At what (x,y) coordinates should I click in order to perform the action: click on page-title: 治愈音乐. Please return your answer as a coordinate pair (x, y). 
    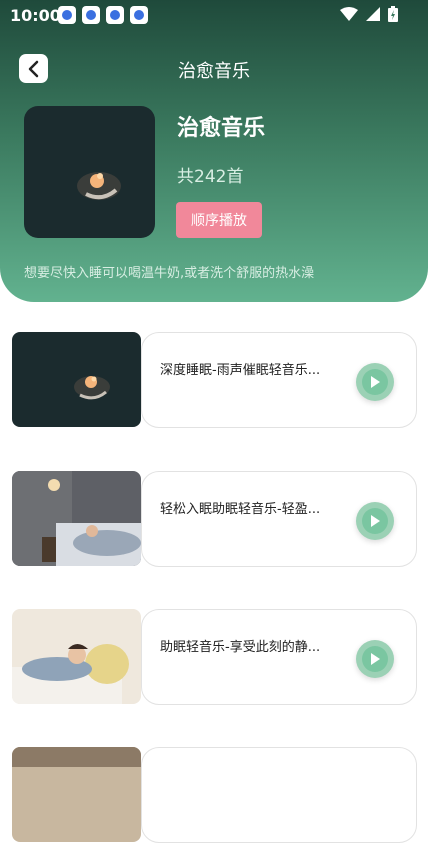
    Looking at the image, I should click on (214, 71).